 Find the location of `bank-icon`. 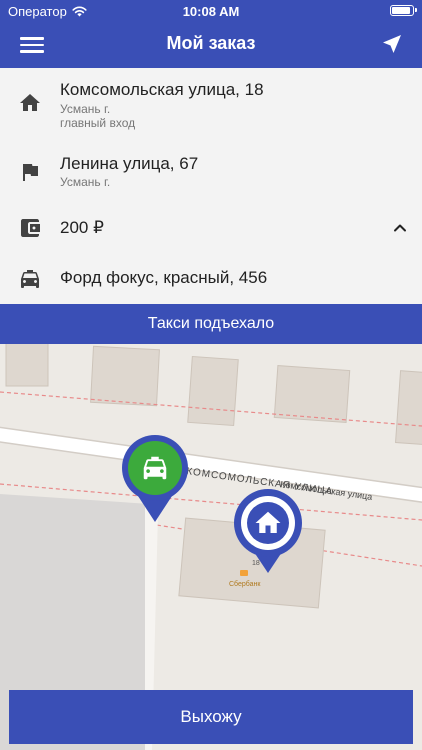

bank-icon is located at coordinates (244, 573).